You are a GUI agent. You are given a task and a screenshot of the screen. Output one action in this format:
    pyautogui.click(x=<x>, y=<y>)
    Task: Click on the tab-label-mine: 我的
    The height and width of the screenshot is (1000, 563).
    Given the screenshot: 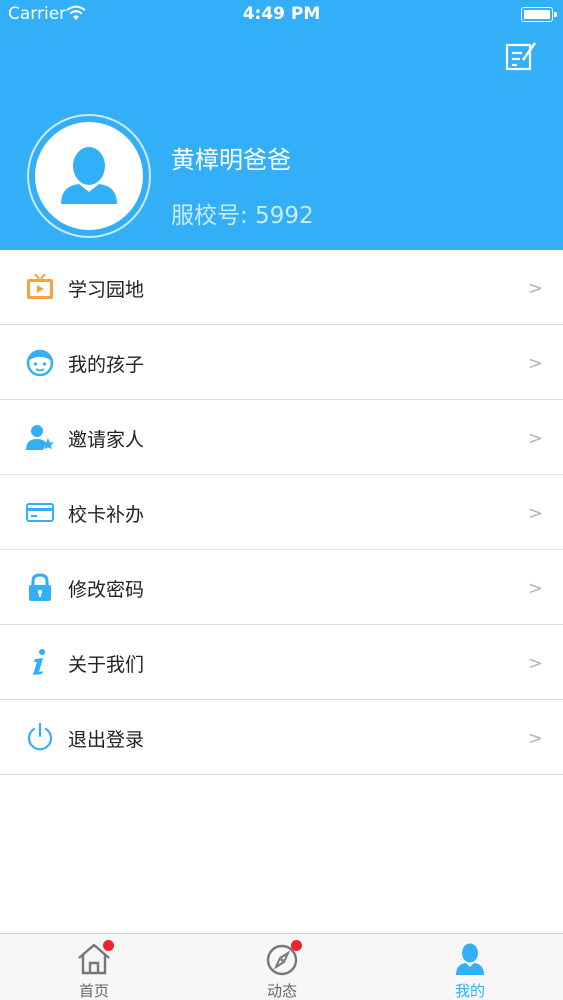 What is the action you would take?
    pyautogui.click(x=469, y=991)
    